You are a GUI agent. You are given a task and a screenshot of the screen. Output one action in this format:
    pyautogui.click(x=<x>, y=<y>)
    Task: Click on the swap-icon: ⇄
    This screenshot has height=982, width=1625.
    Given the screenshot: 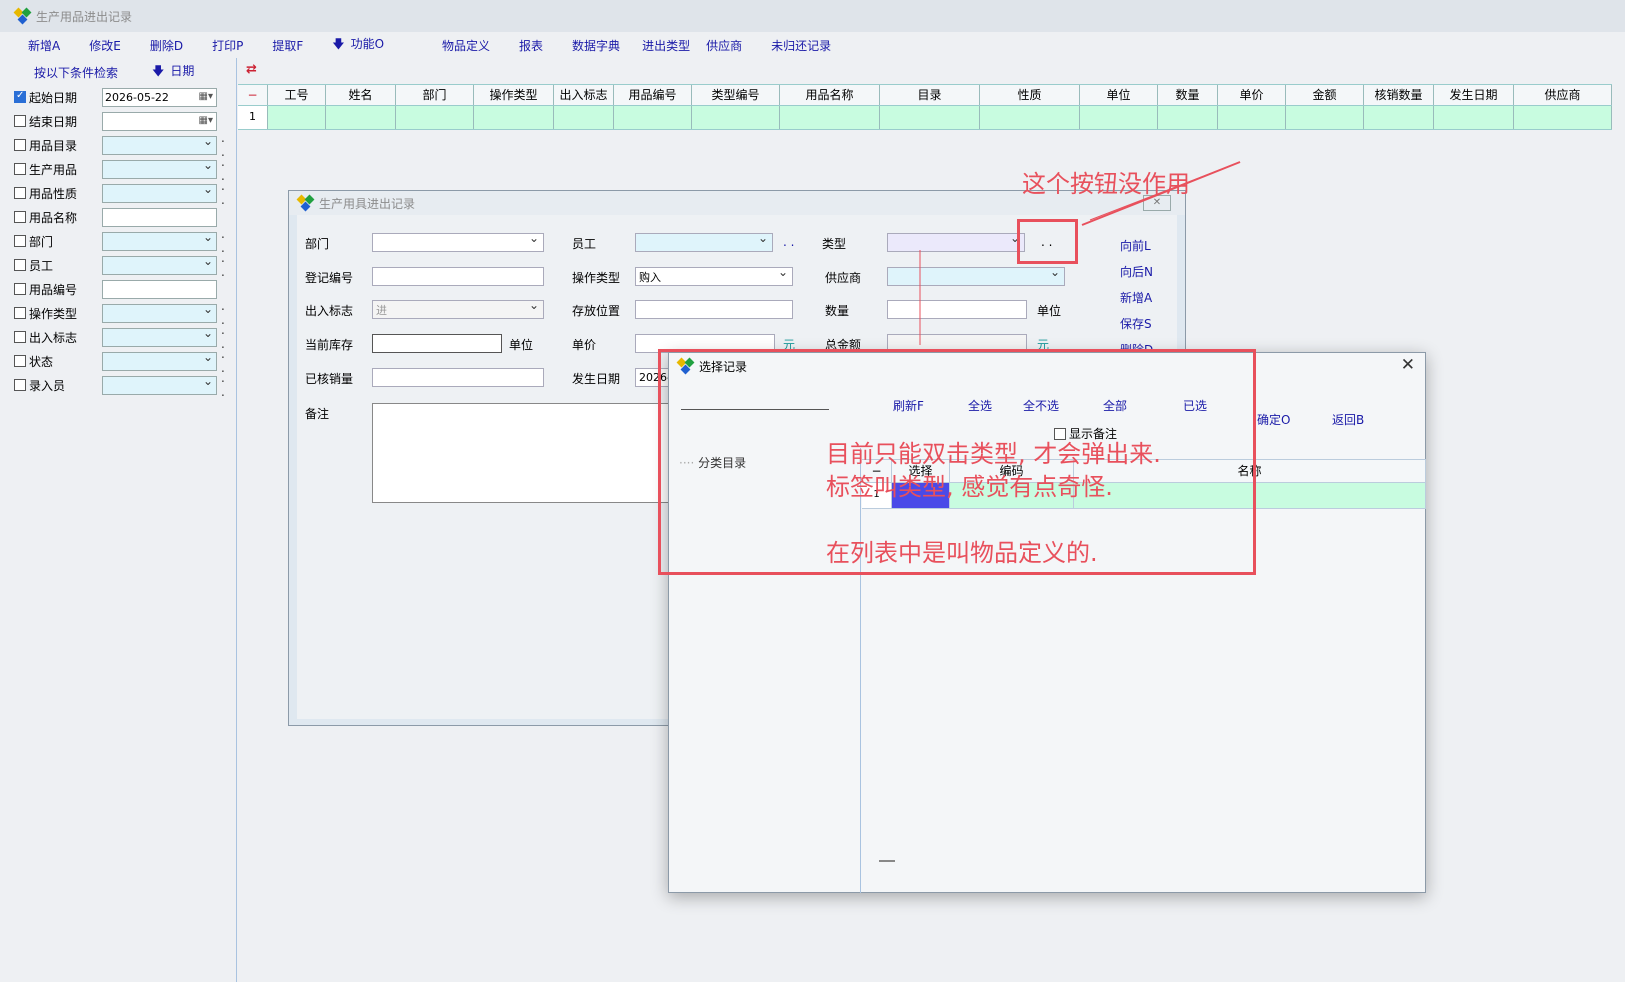 What is the action you would take?
    pyautogui.click(x=251, y=69)
    